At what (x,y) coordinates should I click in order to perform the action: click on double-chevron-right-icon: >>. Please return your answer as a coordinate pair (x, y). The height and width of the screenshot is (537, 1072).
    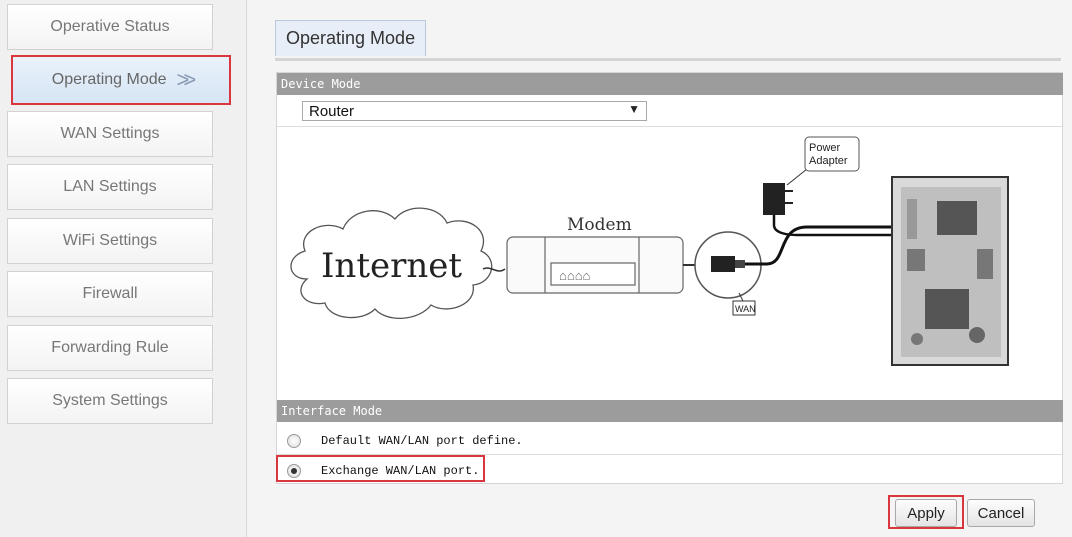
    Looking at the image, I should click on (186, 79).